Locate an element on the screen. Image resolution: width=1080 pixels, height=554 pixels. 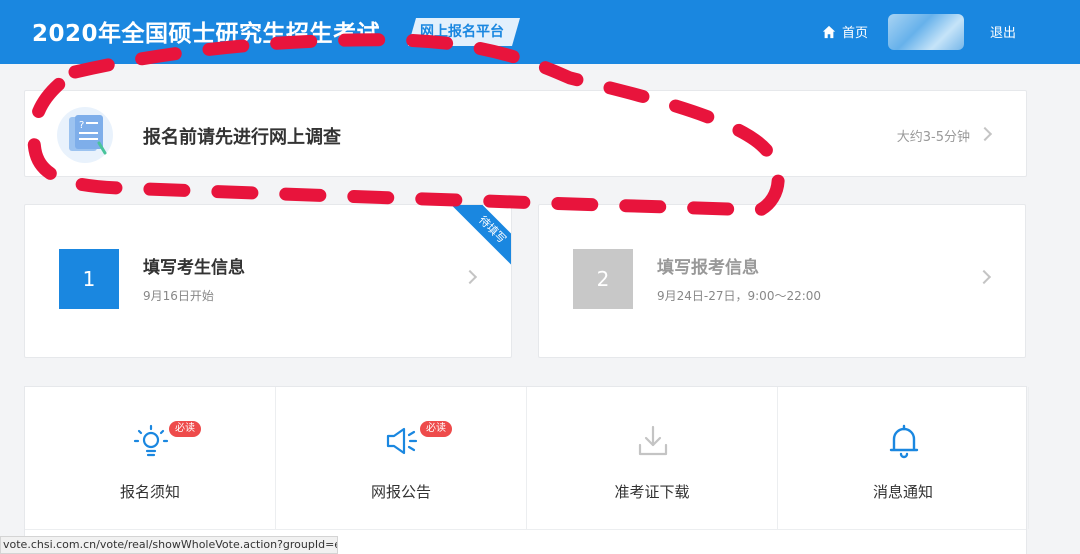
bell-icon is located at coordinates (904, 441).